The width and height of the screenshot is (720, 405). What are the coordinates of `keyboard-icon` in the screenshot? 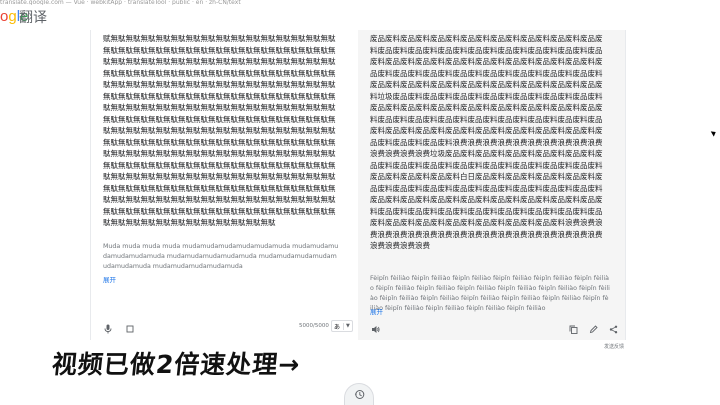 It's located at (130, 329).